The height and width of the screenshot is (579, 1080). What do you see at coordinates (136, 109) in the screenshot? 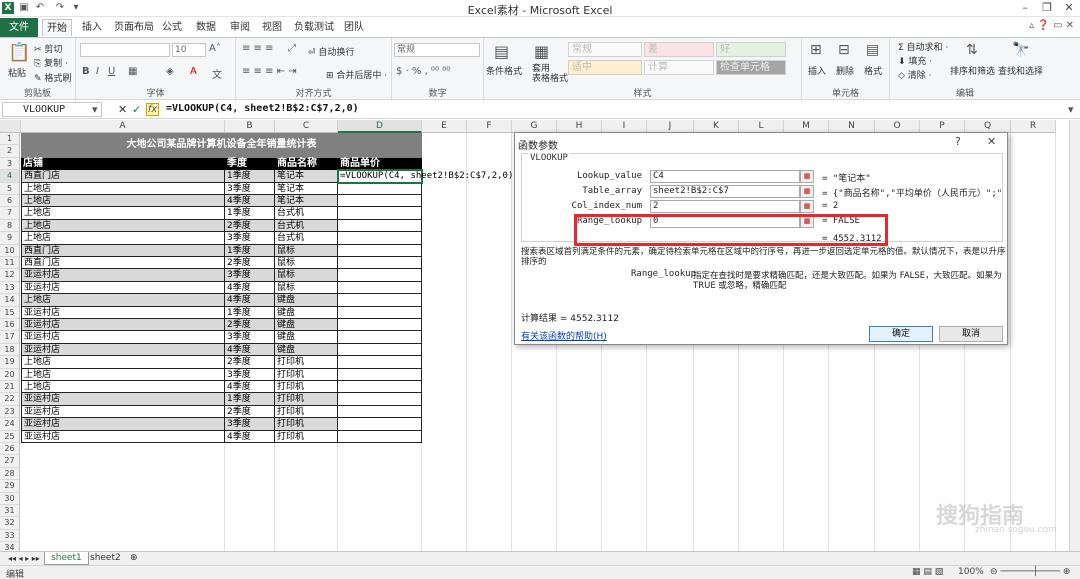
I see `enter-entry-icon: ✓` at bounding box center [136, 109].